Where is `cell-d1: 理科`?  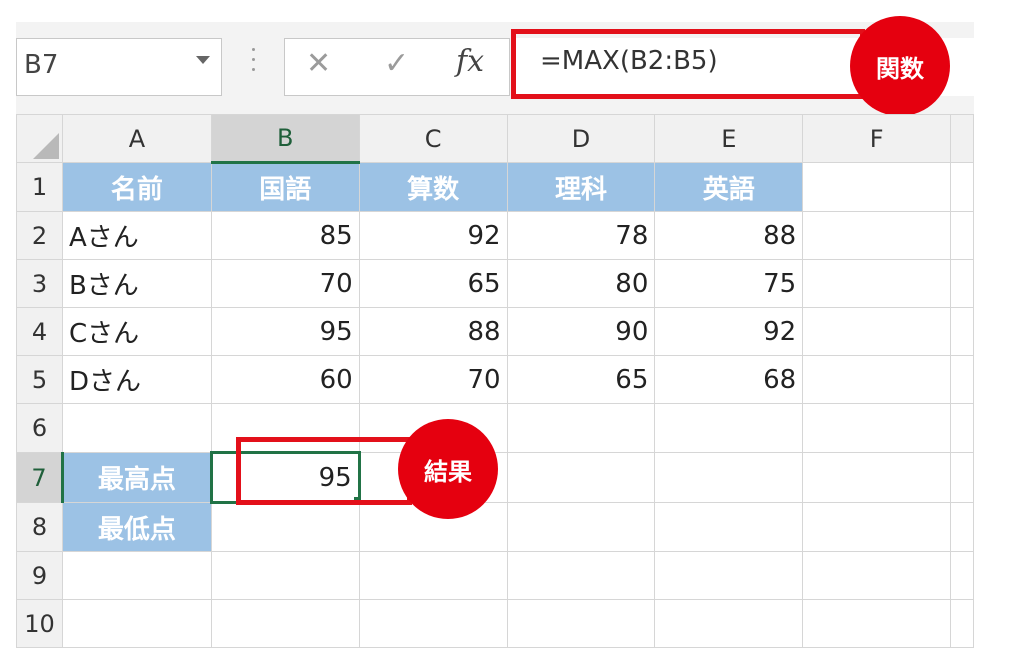 cell-d1: 理科 is located at coordinates (581, 187).